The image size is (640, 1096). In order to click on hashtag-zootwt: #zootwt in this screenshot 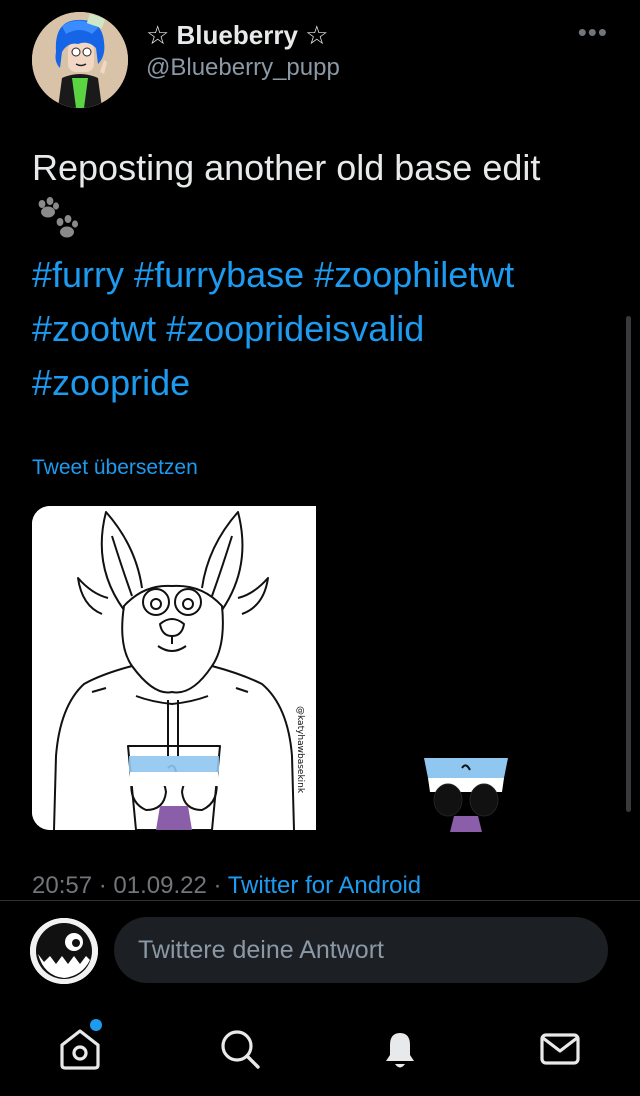, I will do `click(94, 328)`.